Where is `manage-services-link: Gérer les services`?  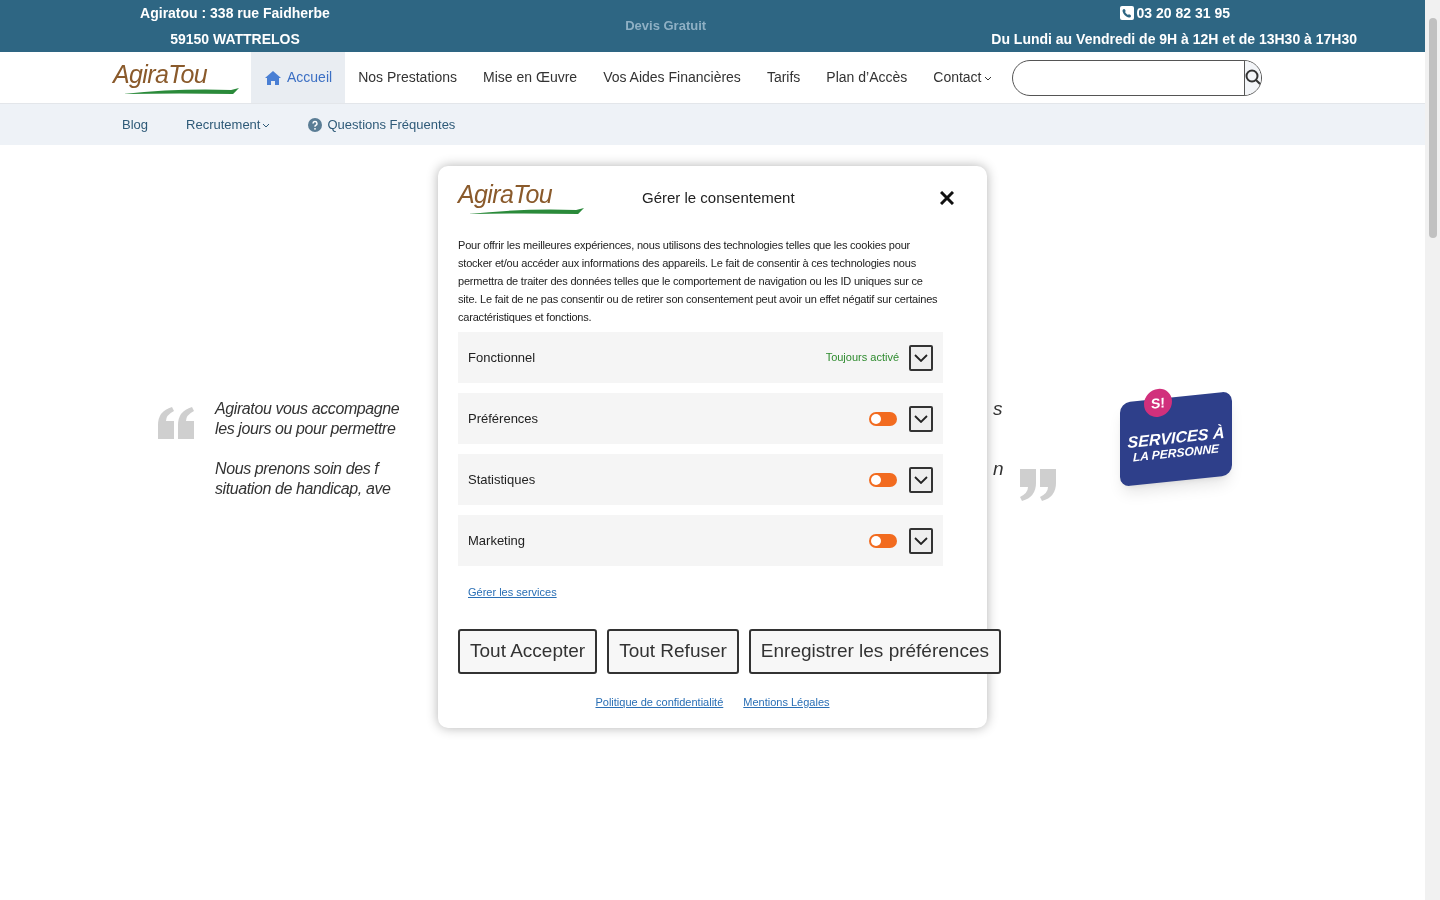
manage-services-link: Gérer les services is located at coordinates (512, 592).